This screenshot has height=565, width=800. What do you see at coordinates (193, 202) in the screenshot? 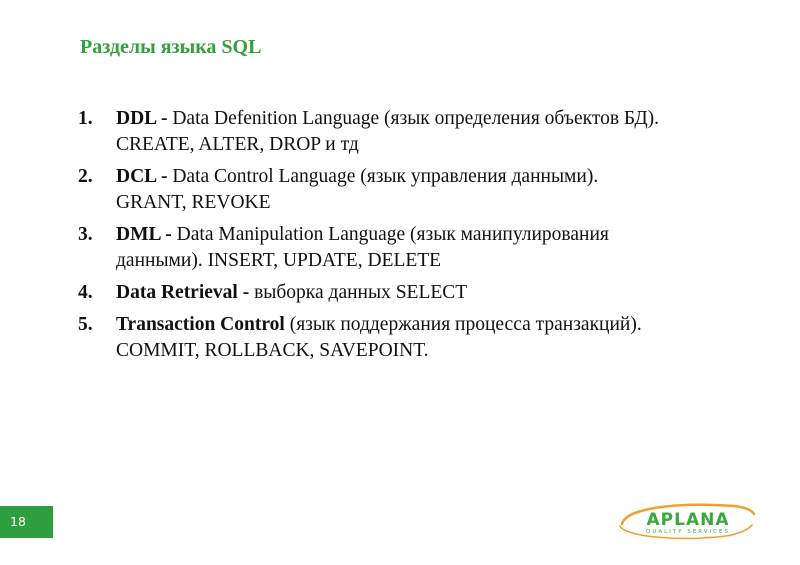
I see `list-item-line: GRANT, REVOKE` at bounding box center [193, 202].